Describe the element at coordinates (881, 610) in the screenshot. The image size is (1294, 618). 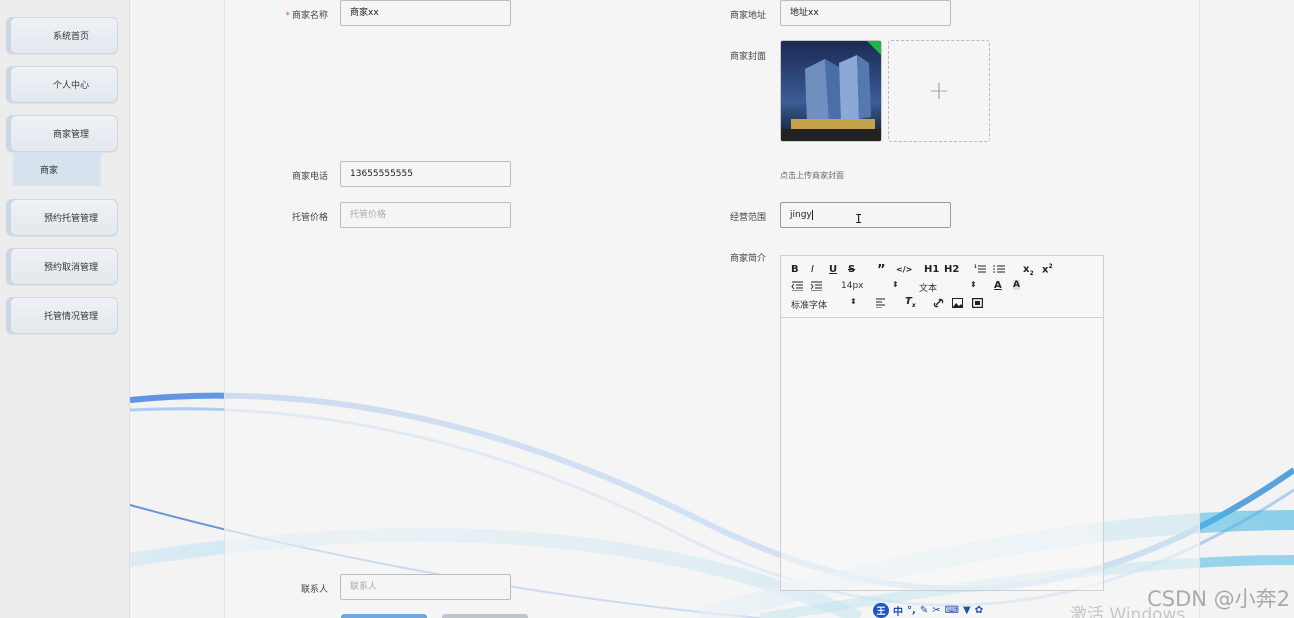
I see `ime-badge: 王` at that location.